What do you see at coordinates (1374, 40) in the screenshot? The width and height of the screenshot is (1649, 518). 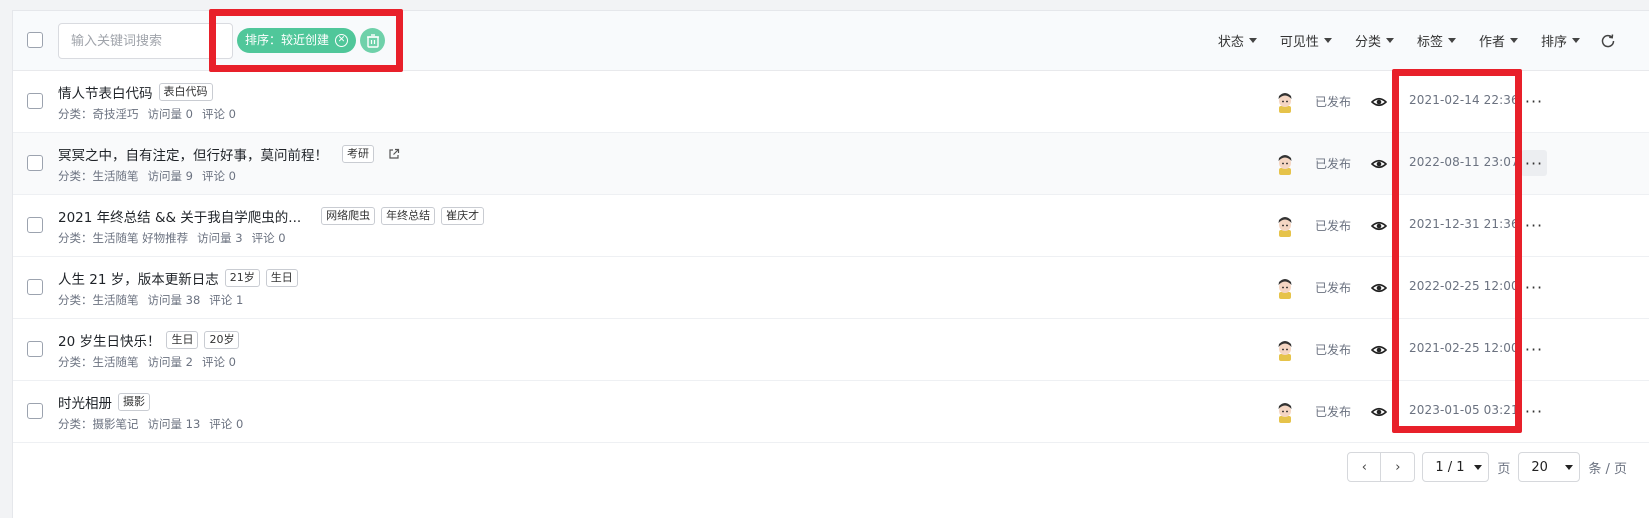 I see `filter-category: 分类` at bounding box center [1374, 40].